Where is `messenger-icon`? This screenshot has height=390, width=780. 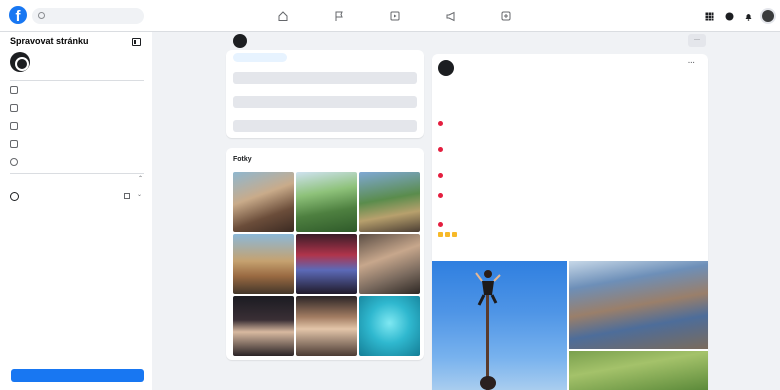
messenger-icon is located at coordinates (729, 16).